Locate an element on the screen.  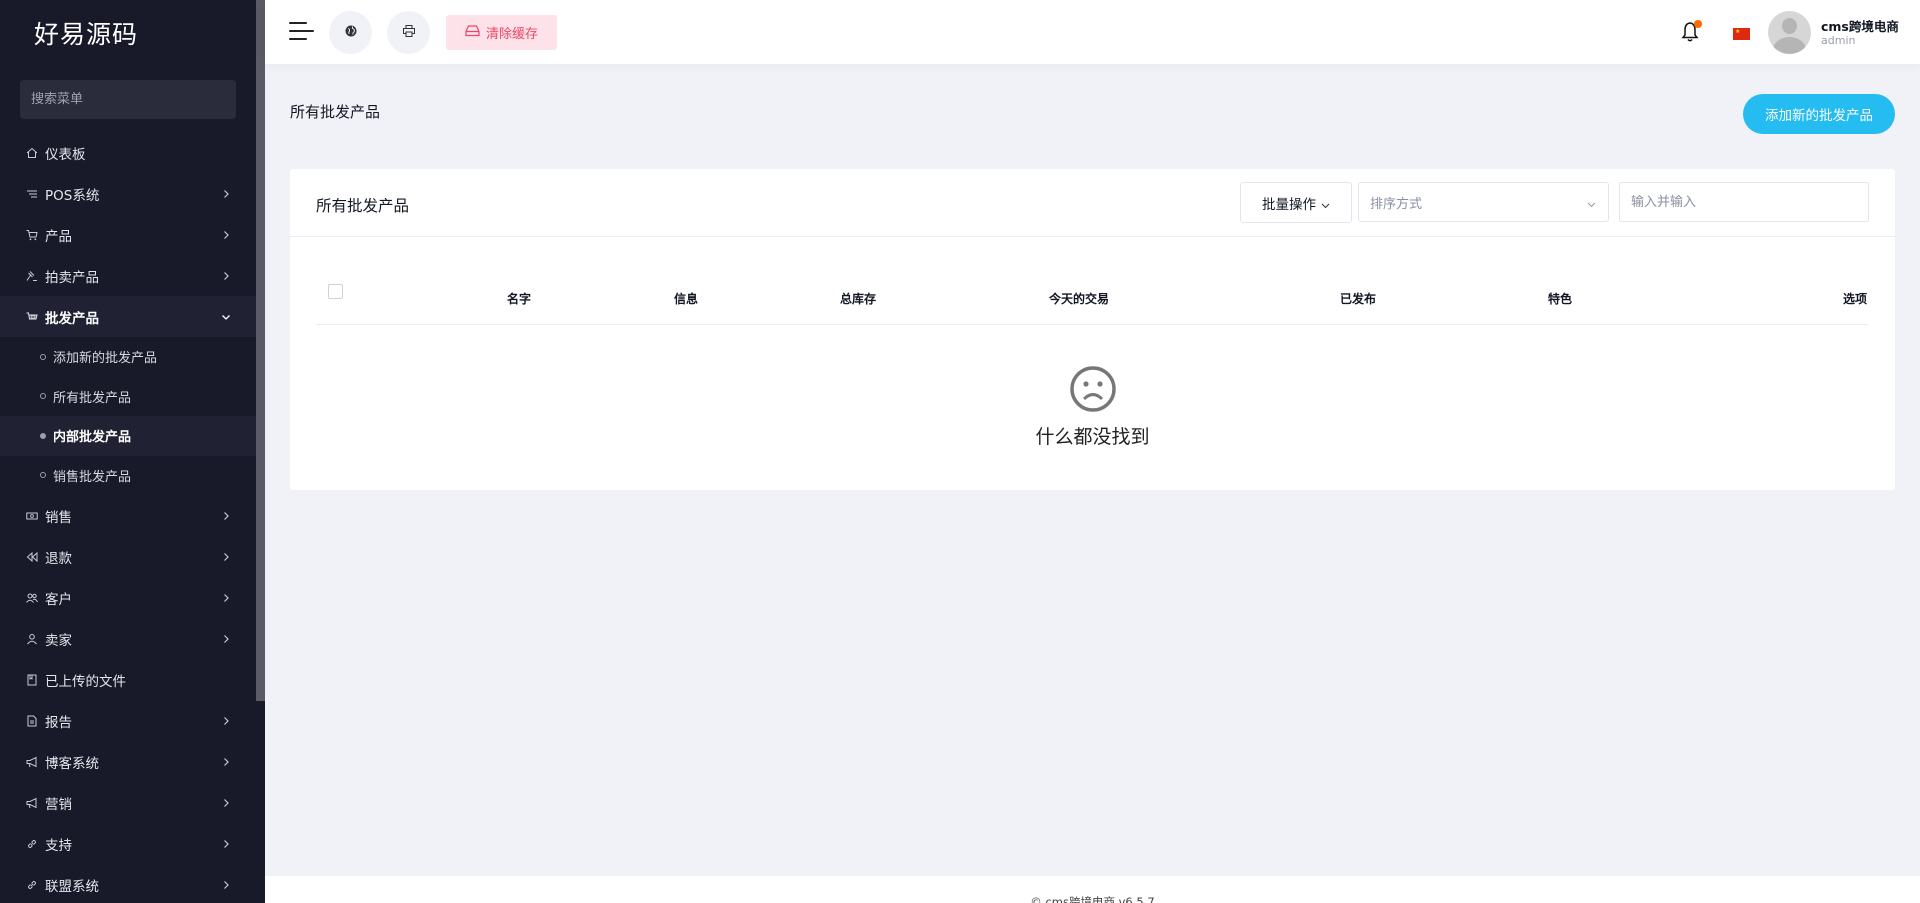
bell-icon is located at coordinates (1690, 34).